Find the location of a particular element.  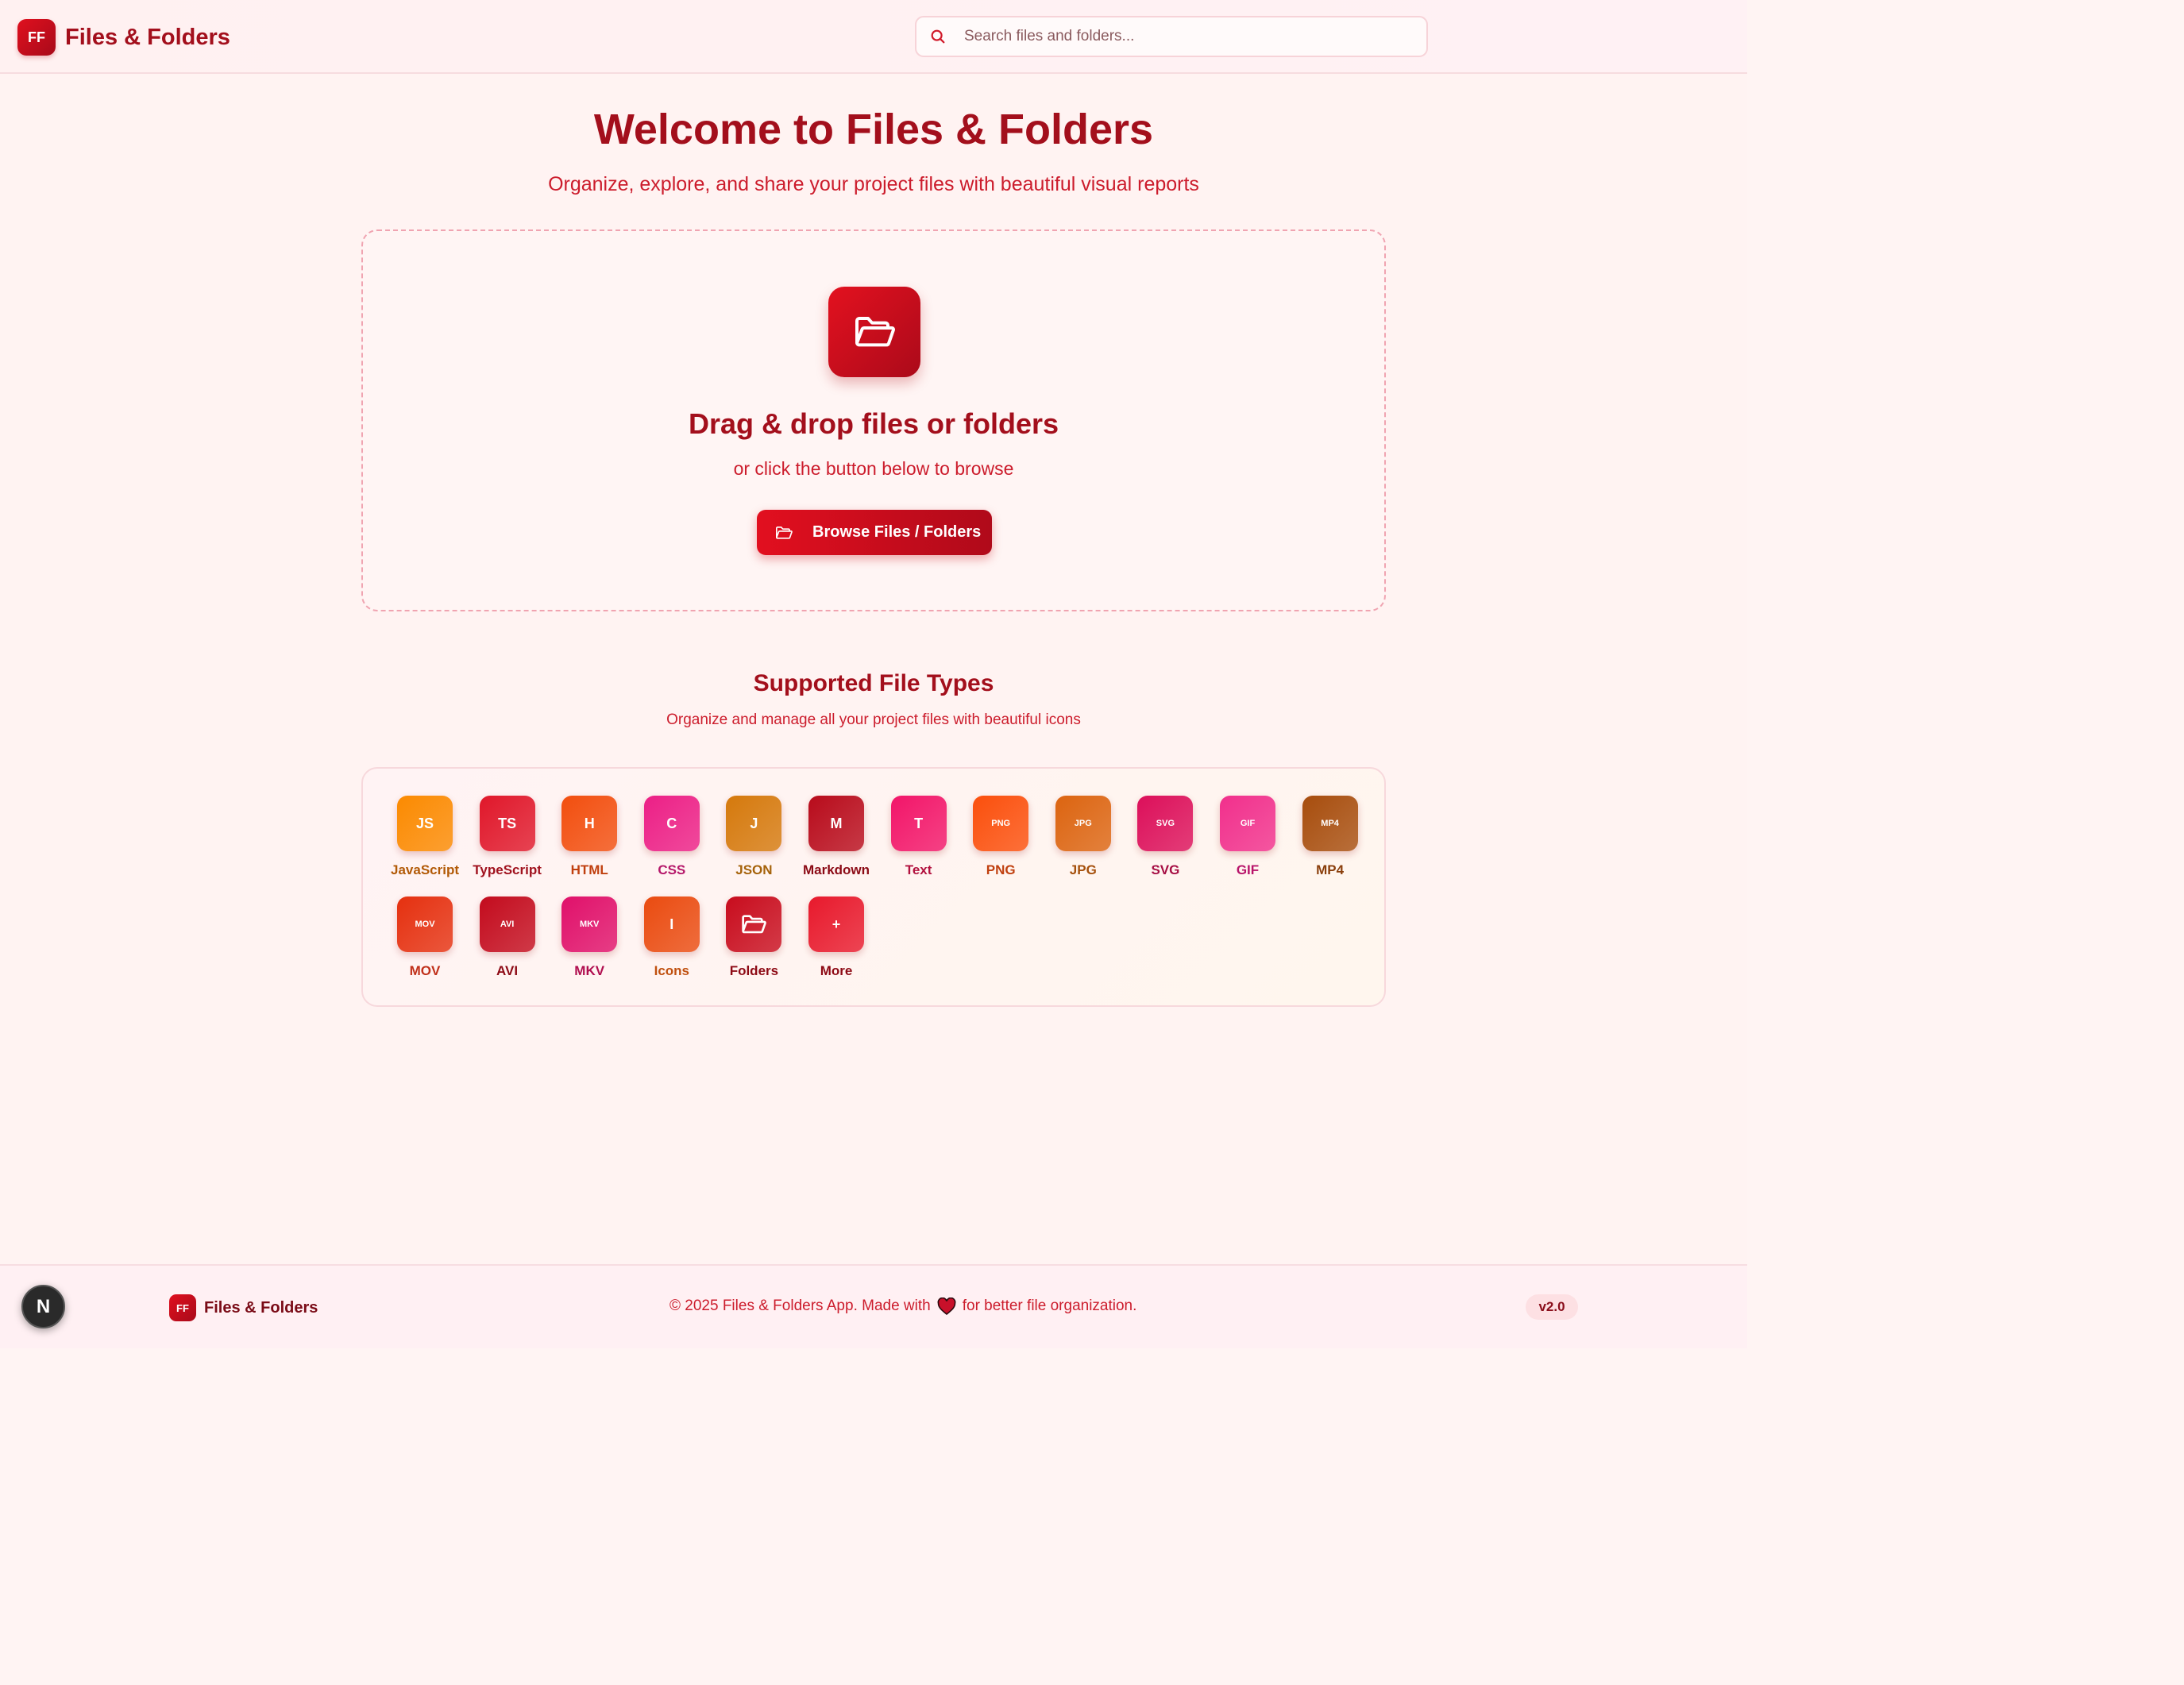

file-type-icons: I Icons is located at coordinates (672, 938).